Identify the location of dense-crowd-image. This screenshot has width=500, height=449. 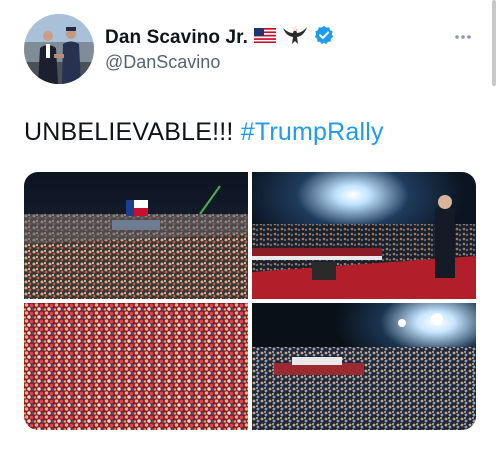
(136, 366).